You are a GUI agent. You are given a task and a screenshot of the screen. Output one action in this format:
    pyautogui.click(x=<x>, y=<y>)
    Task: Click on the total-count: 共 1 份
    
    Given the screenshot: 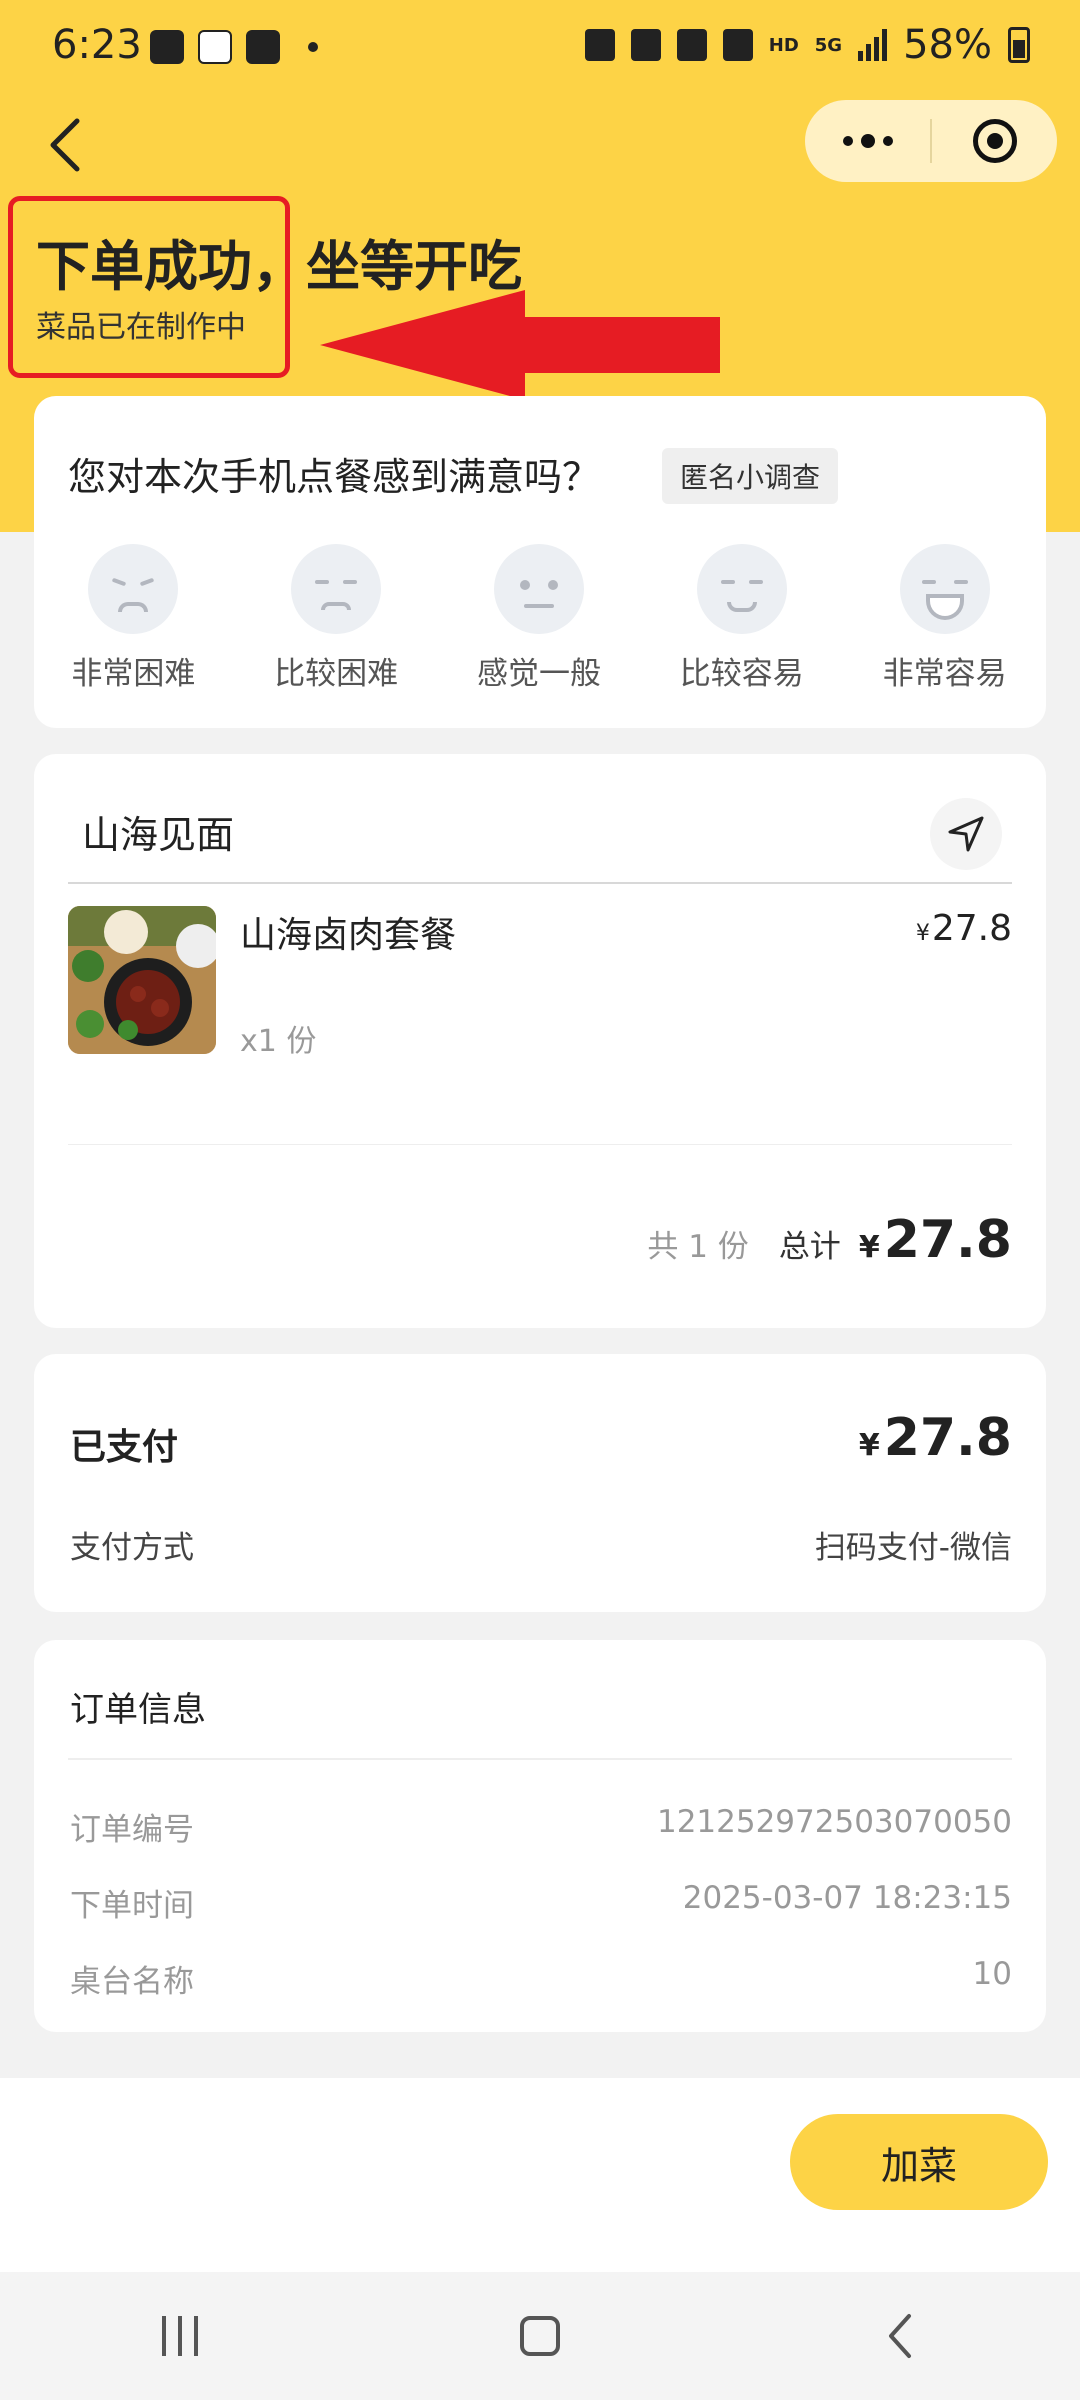 What is the action you would take?
    pyautogui.click(x=698, y=1247)
    